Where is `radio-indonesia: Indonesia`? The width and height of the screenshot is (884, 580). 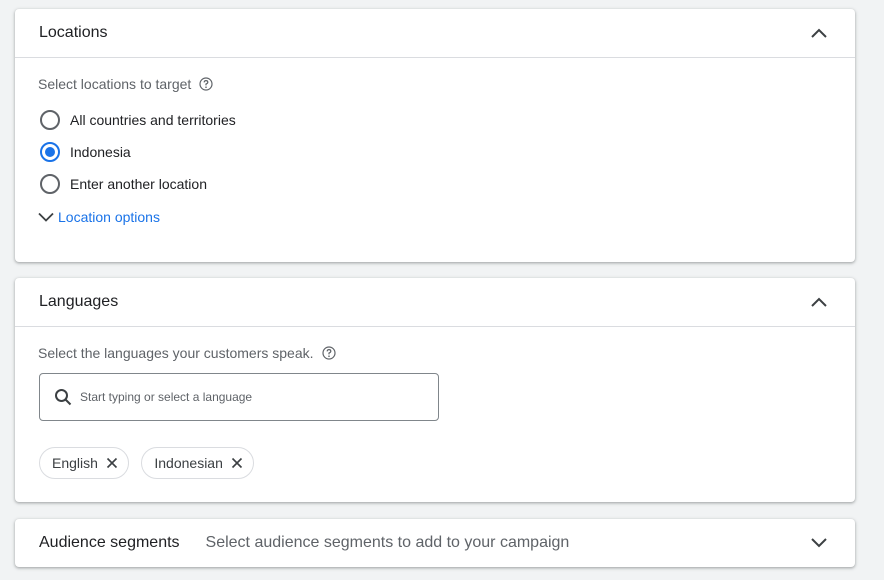 radio-indonesia: Indonesia is located at coordinates (434, 152).